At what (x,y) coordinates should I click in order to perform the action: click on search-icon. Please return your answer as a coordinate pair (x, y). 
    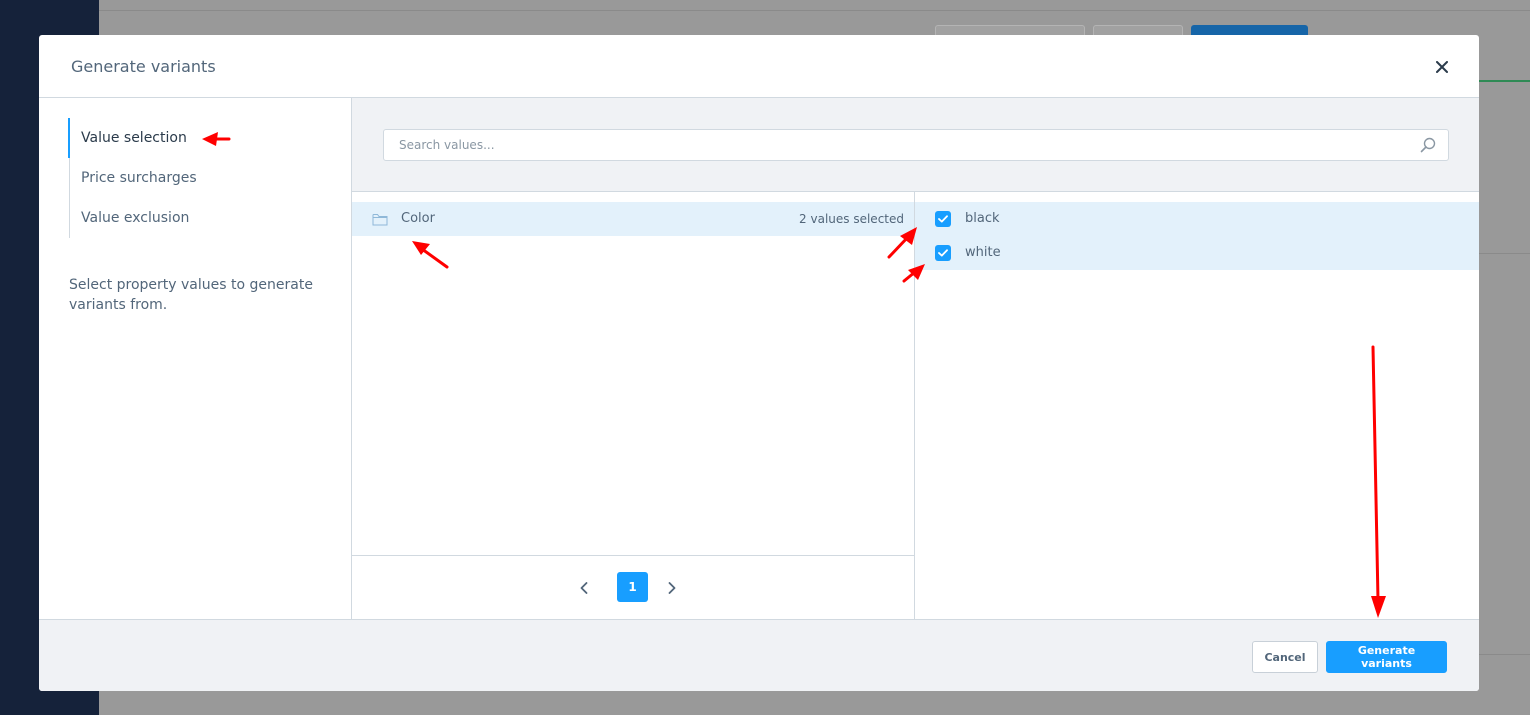
    Looking at the image, I should click on (1428, 145).